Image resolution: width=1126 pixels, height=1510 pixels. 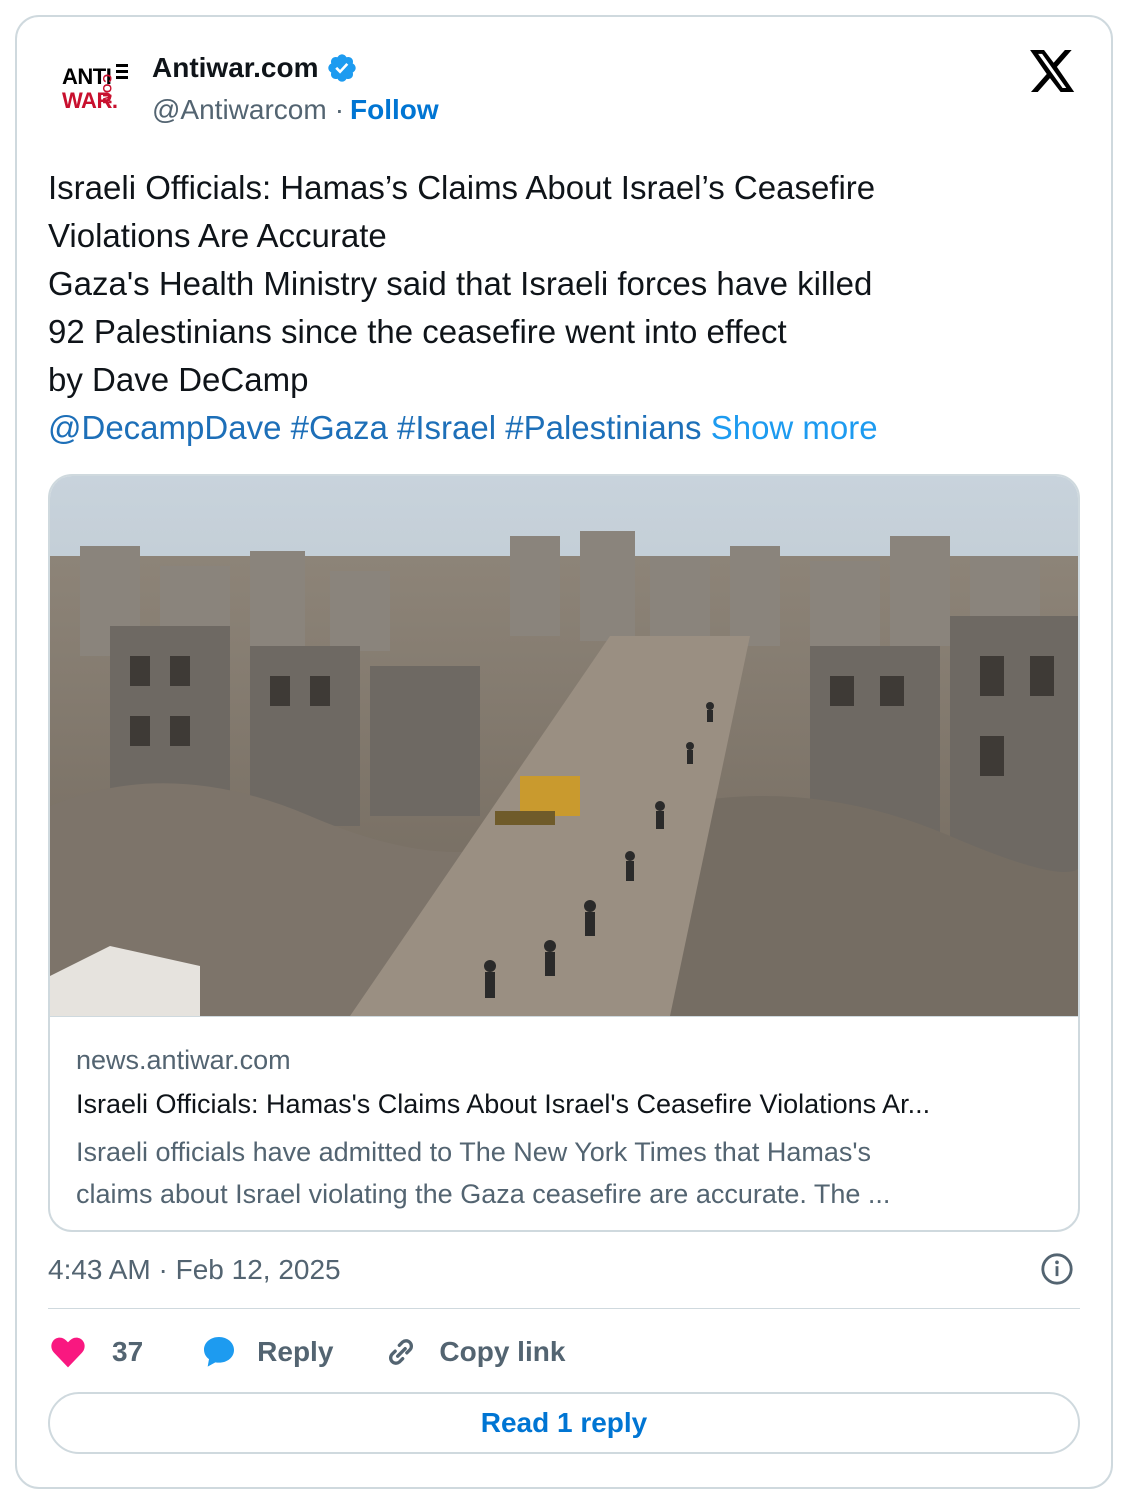 What do you see at coordinates (564, 1308) in the screenshot?
I see `divider` at bounding box center [564, 1308].